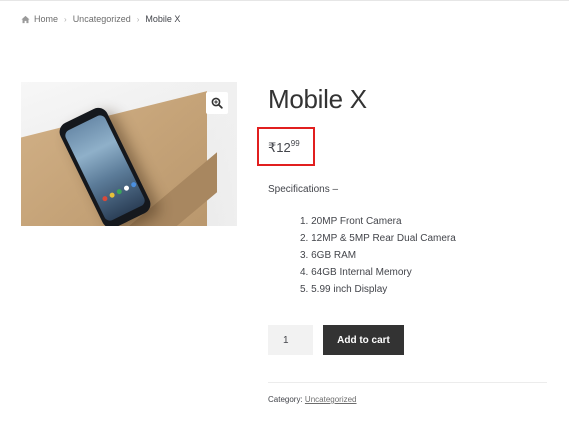  I want to click on price-fraction: 99, so click(295, 143).